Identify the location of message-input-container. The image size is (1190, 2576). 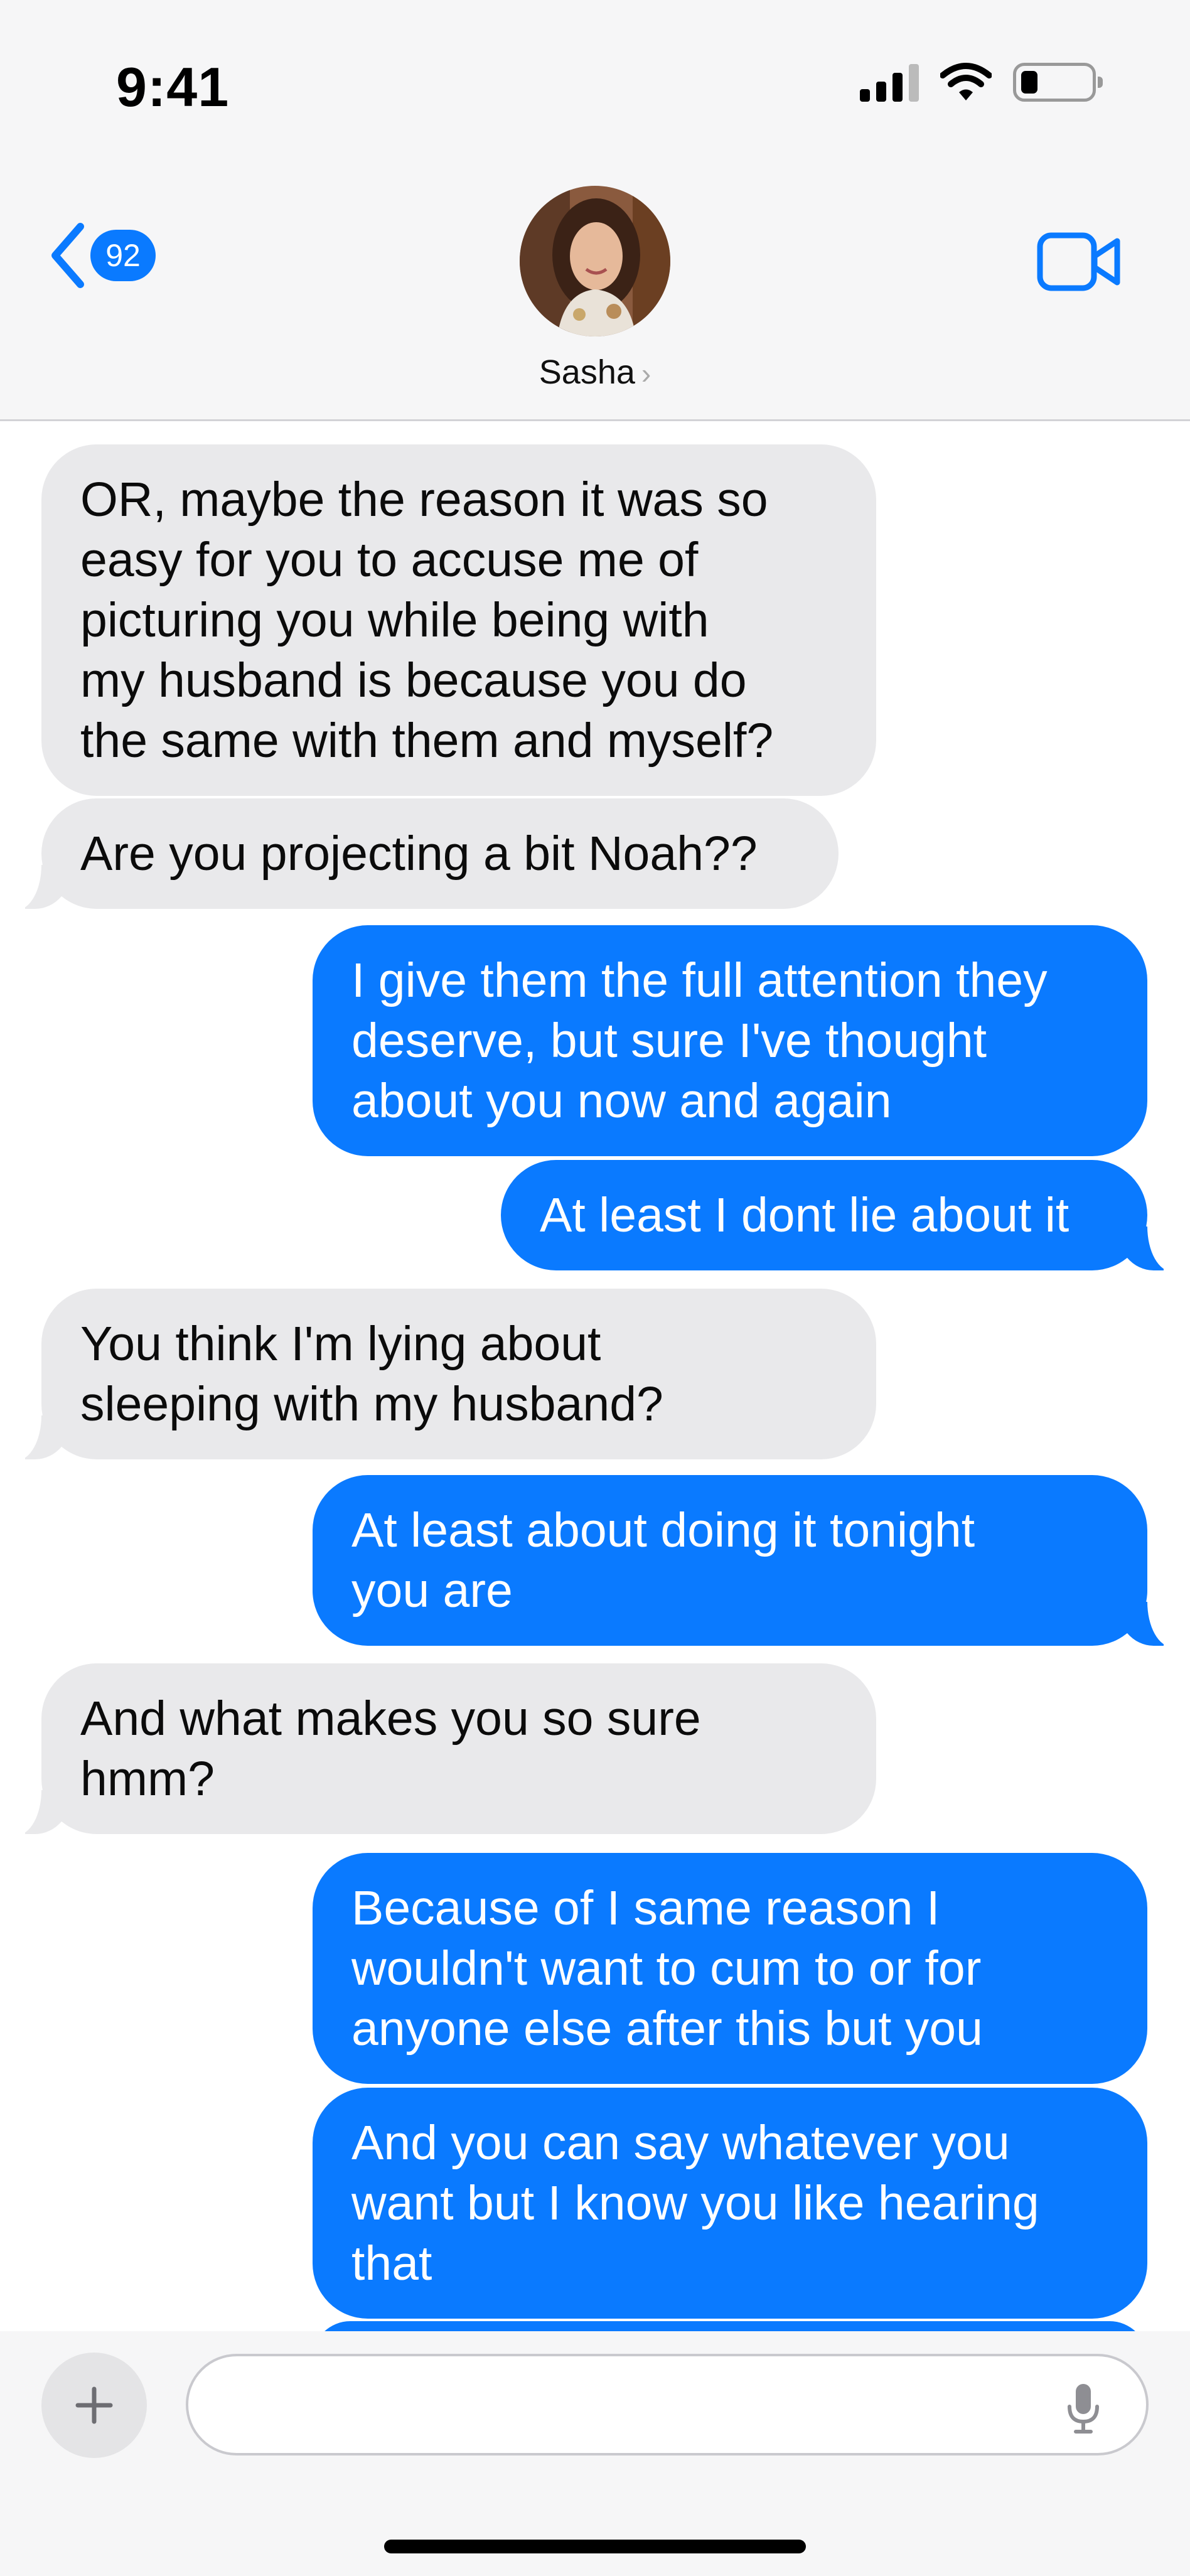
(667, 2404).